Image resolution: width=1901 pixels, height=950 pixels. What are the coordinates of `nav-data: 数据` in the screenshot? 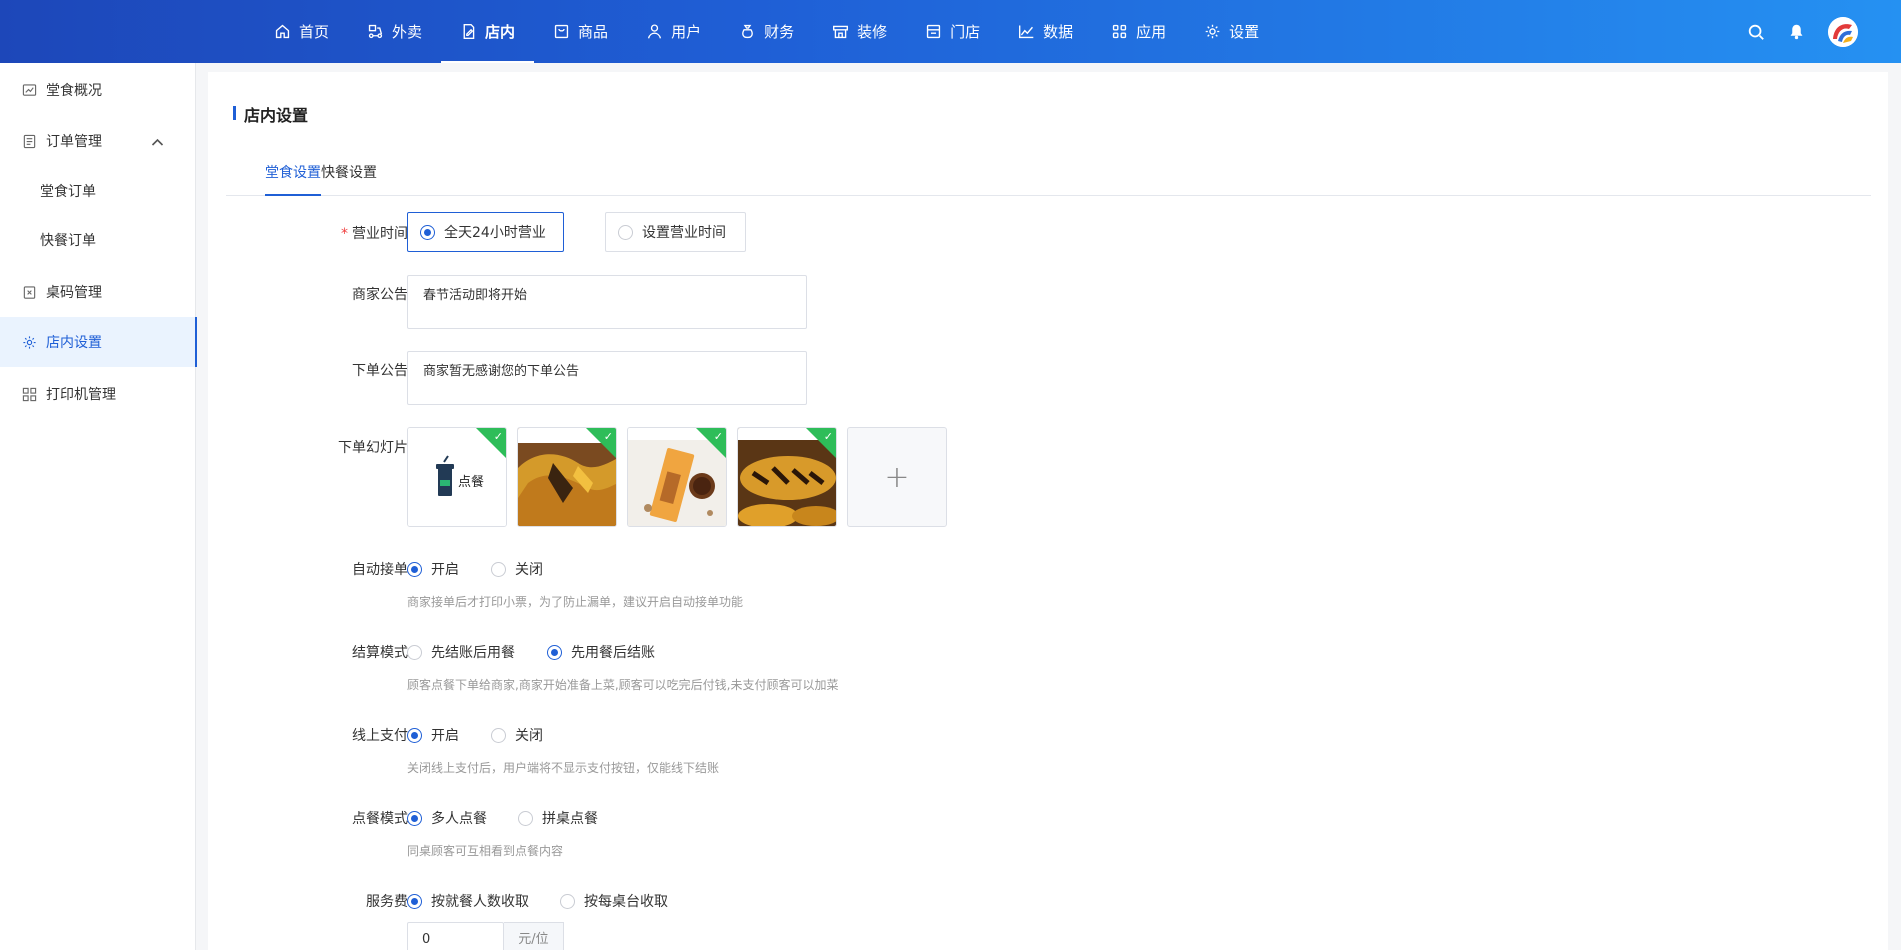 It's located at (1045, 31).